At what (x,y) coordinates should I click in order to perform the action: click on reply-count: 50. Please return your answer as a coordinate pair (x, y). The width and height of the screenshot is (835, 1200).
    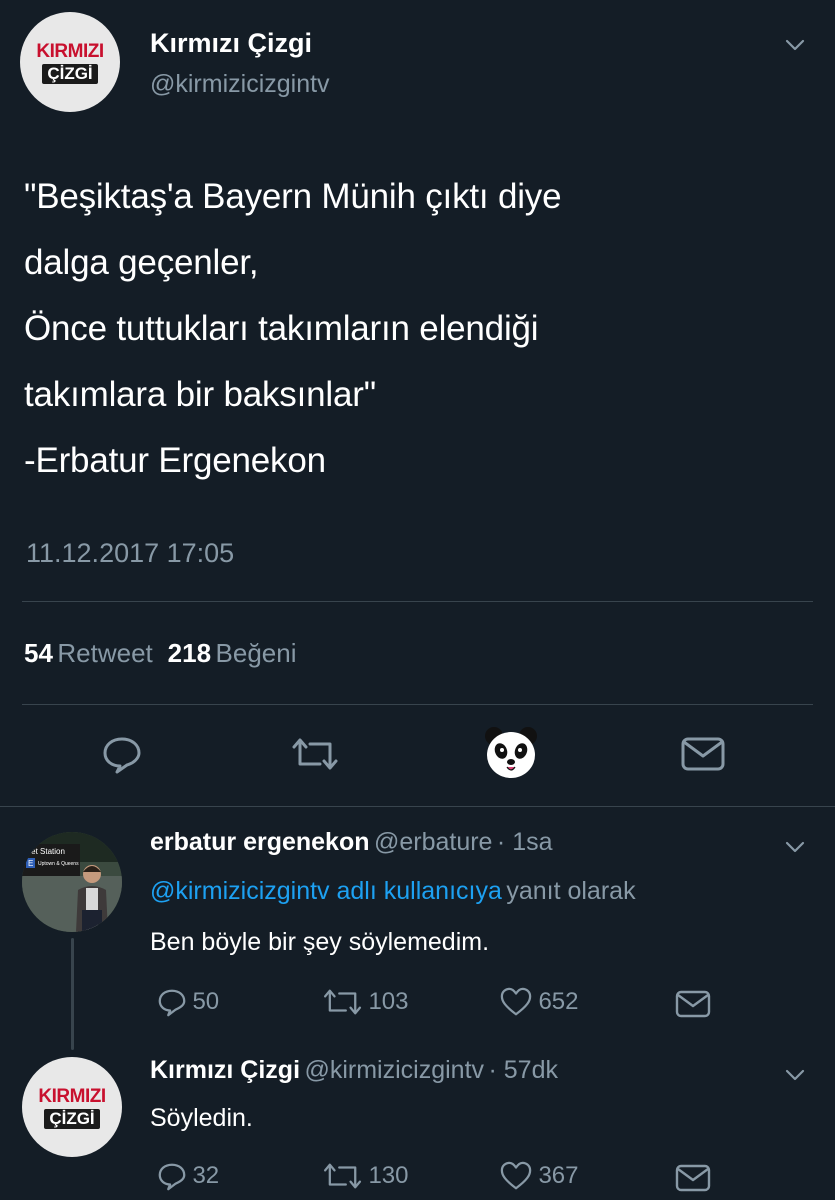
    Looking at the image, I should click on (206, 1001).